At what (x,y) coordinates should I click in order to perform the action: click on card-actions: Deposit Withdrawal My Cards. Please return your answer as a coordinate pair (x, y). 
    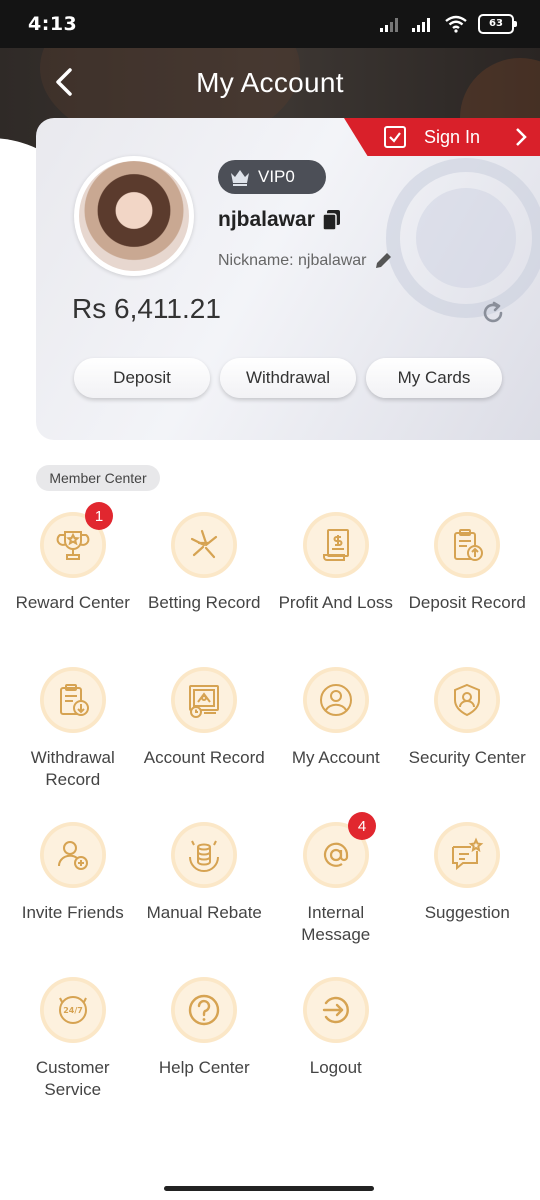
    Looking at the image, I should click on (288, 378).